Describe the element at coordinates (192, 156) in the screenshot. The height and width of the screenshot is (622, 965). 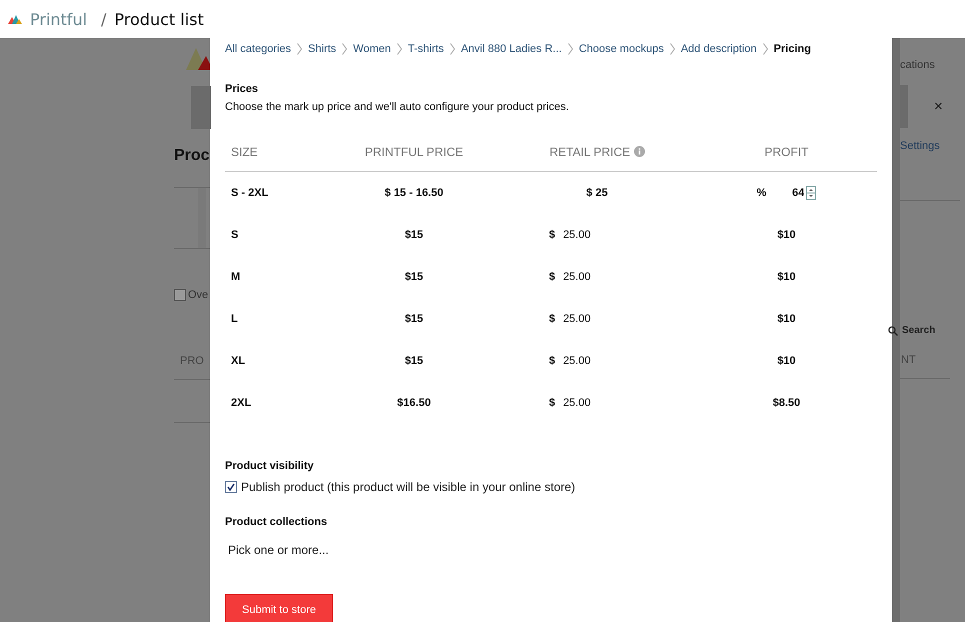
I see `page-heading: Proc` at that location.